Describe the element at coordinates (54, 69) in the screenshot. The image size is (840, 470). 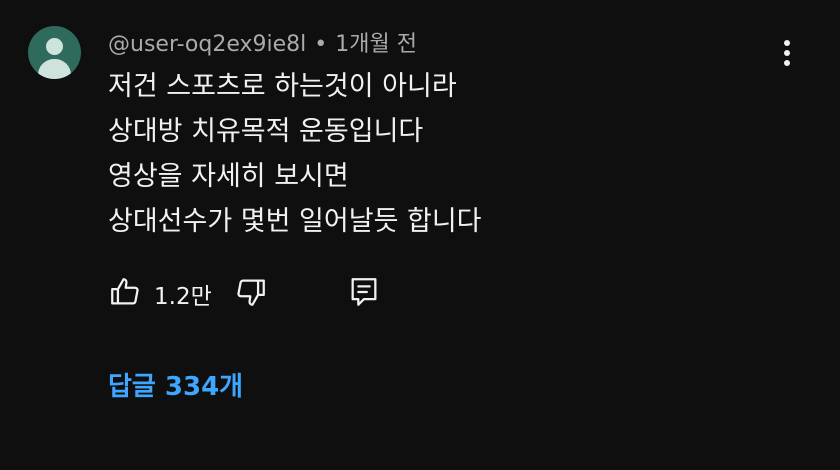
I see `avatar-body` at that location.